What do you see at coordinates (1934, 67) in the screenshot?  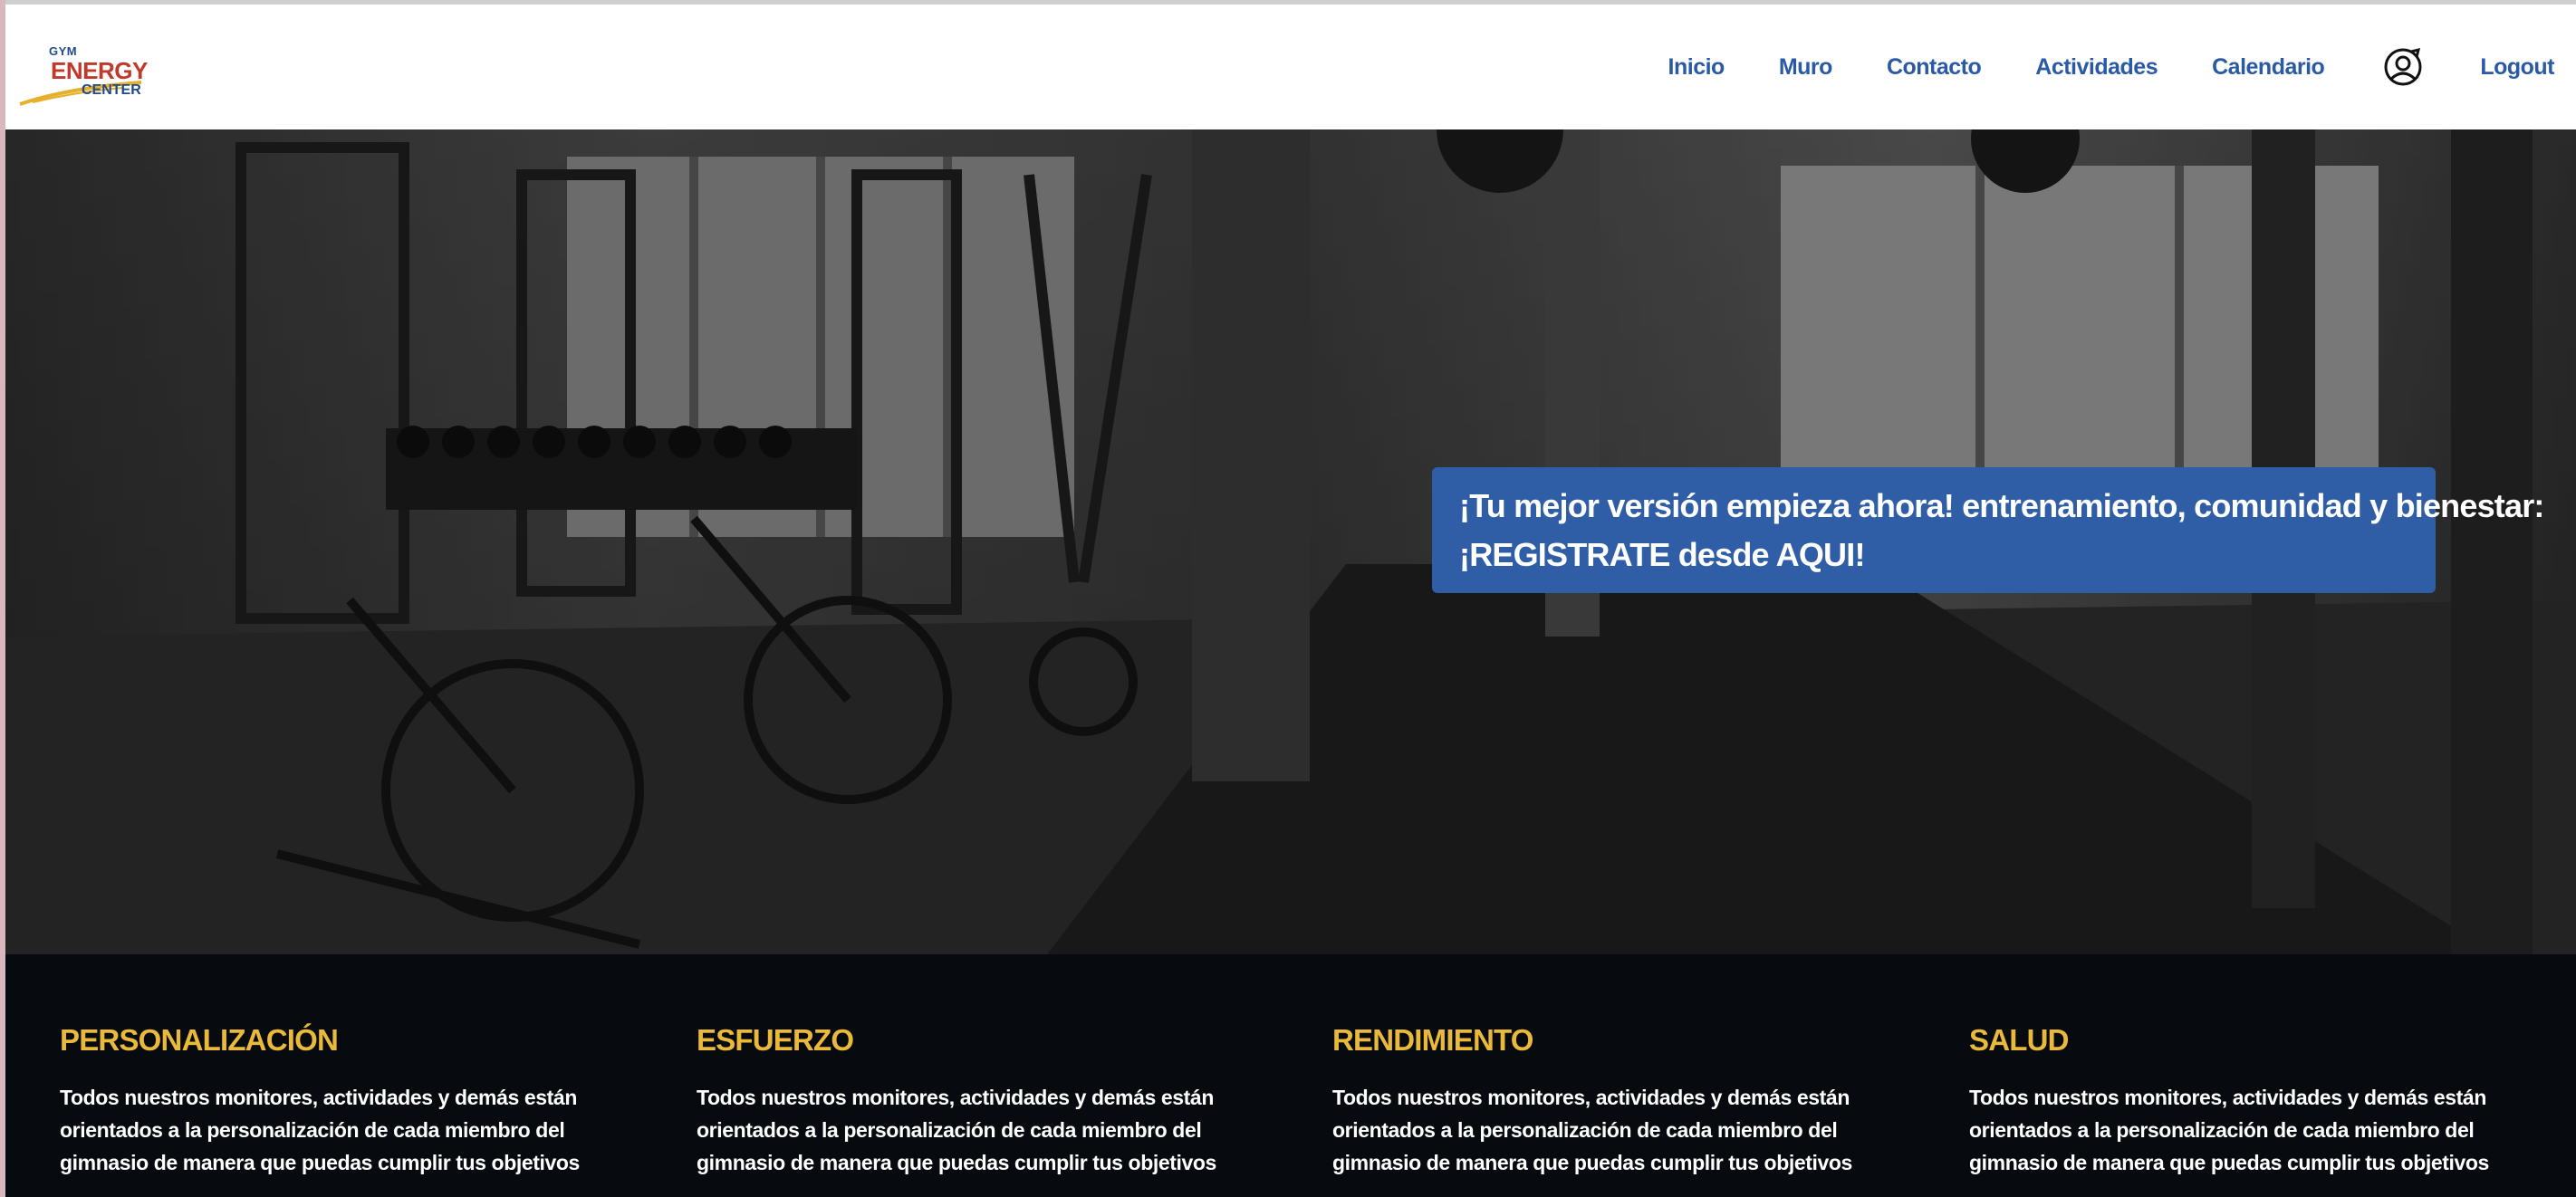 I see `nav-contacto: Contacto` at bounding box center [1934, 67].